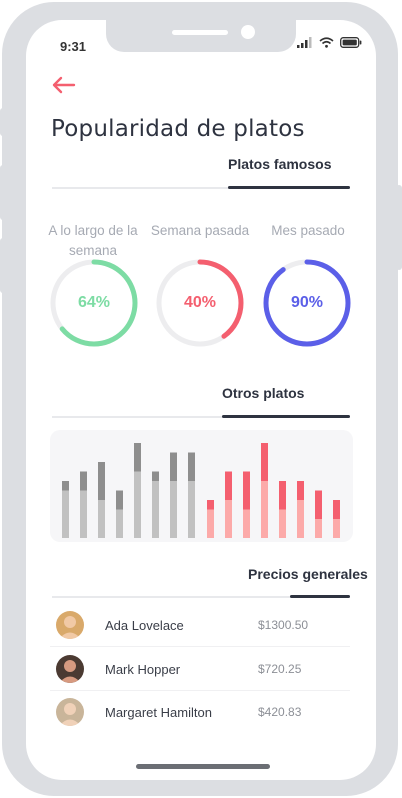 The width and height of the screenshot is (402, 798). Describe the element at coordinates (304, 42) in the screenshot. I see `signal-icon` at that location.